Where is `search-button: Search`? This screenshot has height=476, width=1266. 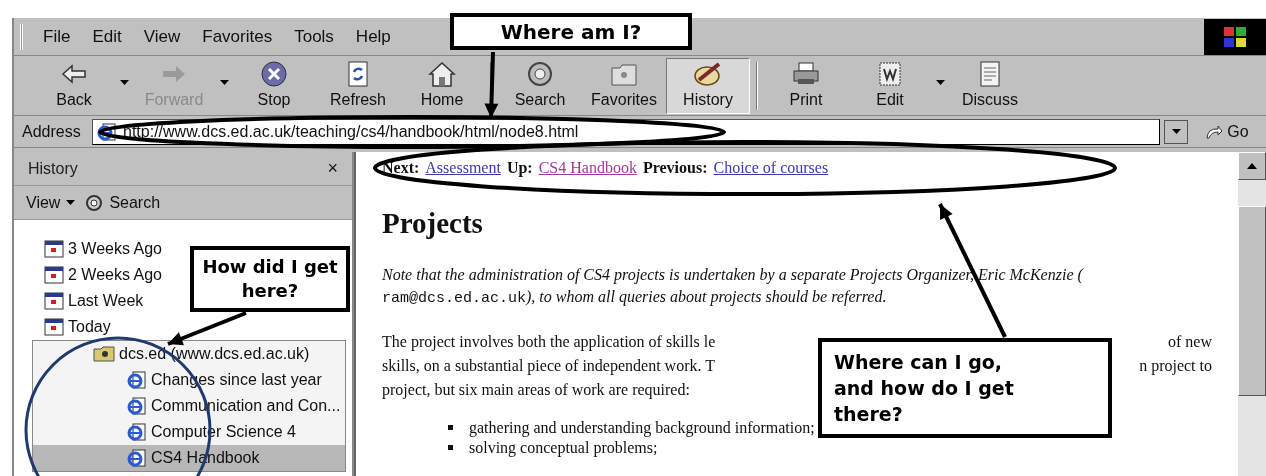 search-button: Search is located at coordinates (122, 202).